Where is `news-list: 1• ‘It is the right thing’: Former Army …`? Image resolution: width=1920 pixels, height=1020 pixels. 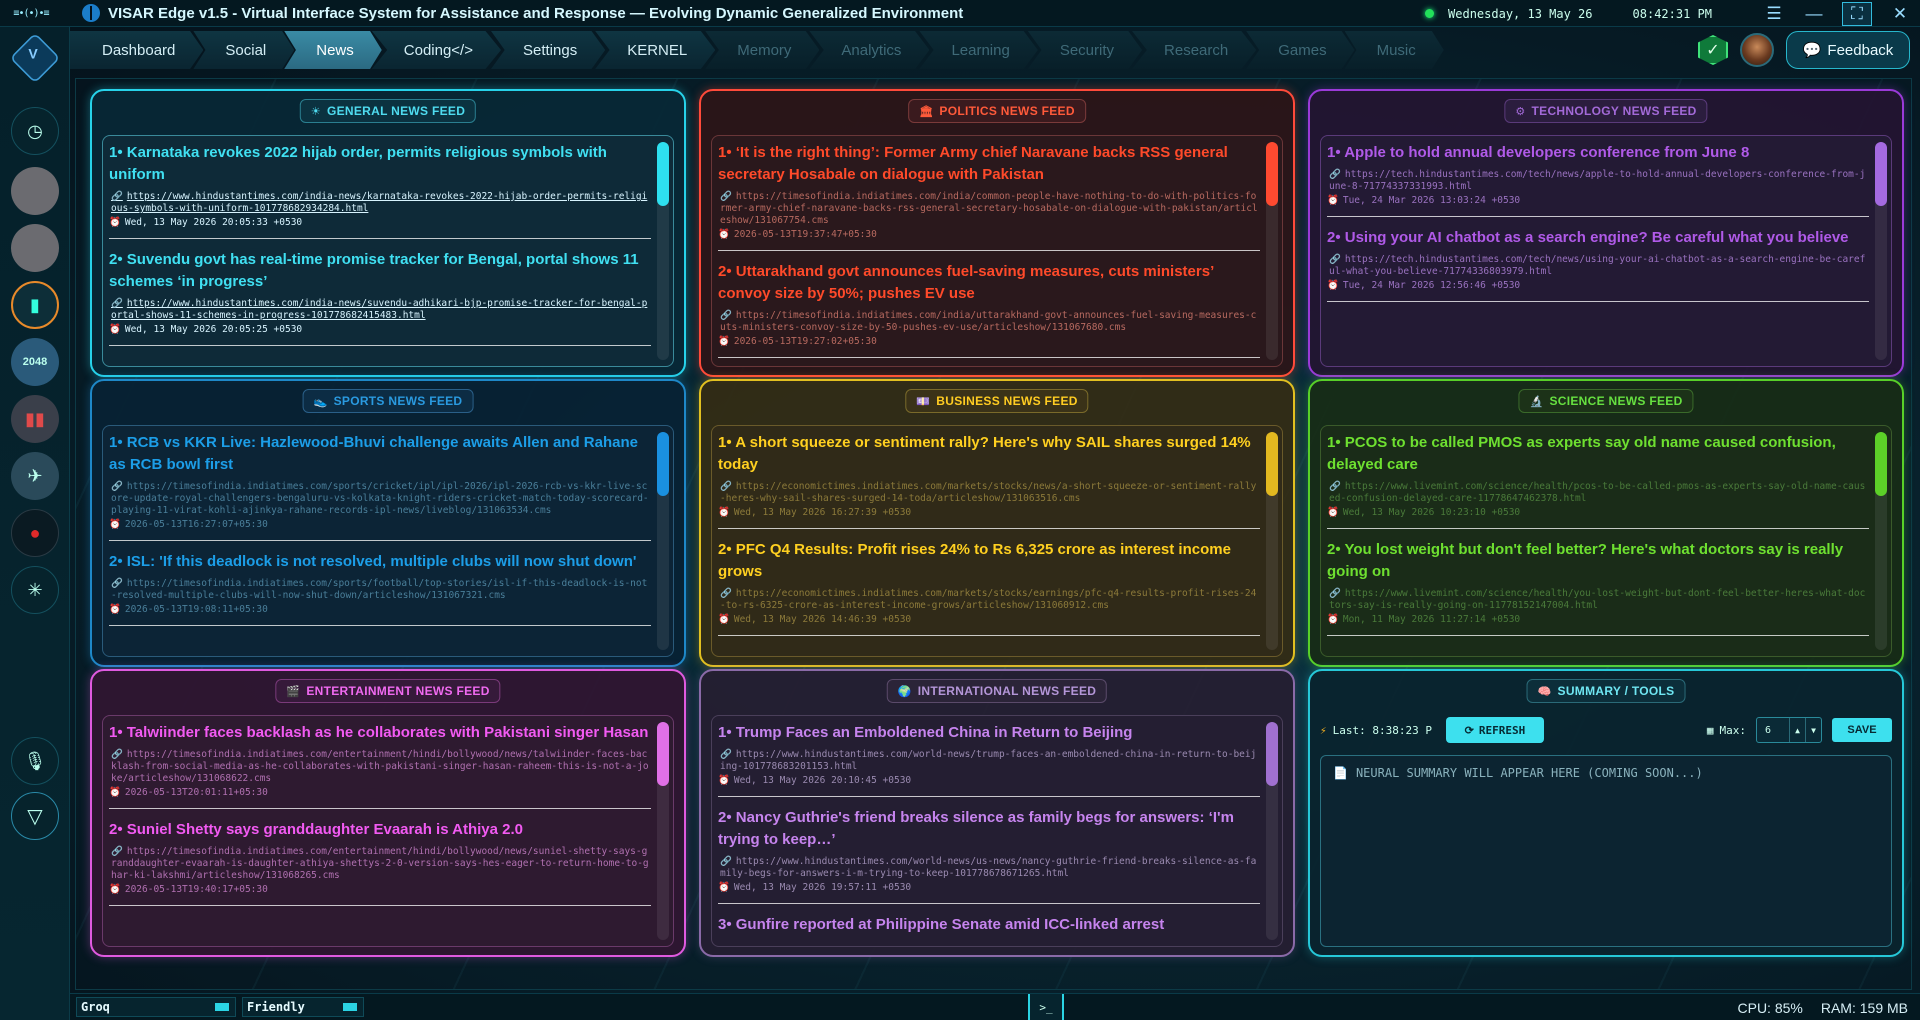
news-list: 1• ‘It is the right thing’: Former Army … is located at coordinates (997, 251).